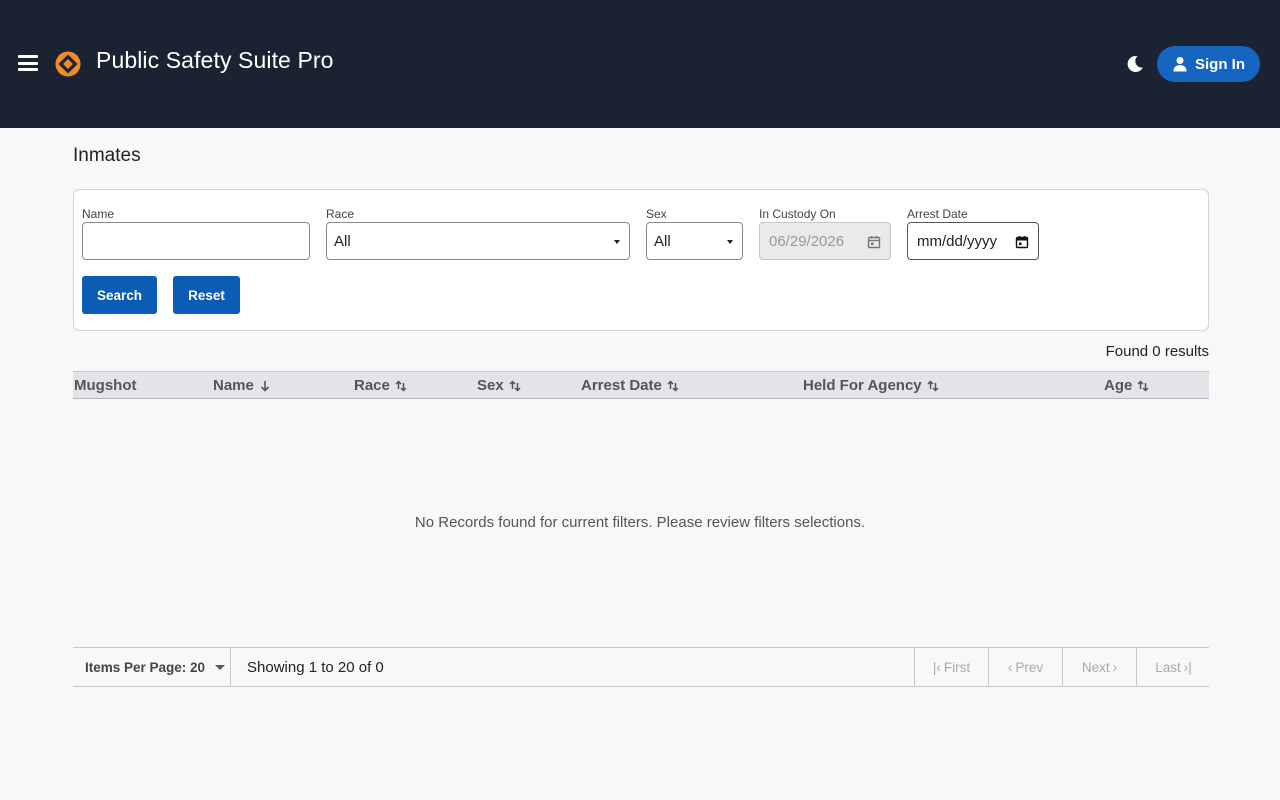 The height and width of the screenshot is (800, 1280). I want to click on column-label: Race, so click(372, 385).